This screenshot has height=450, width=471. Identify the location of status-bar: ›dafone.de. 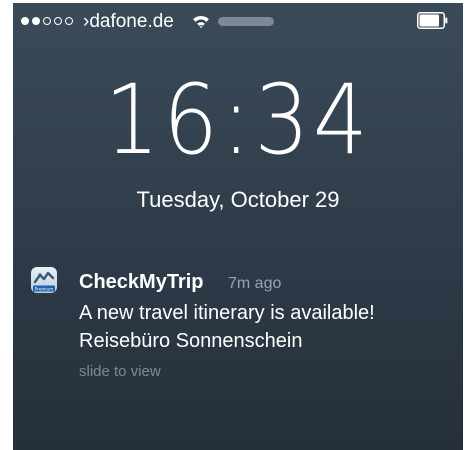
(238, 20).